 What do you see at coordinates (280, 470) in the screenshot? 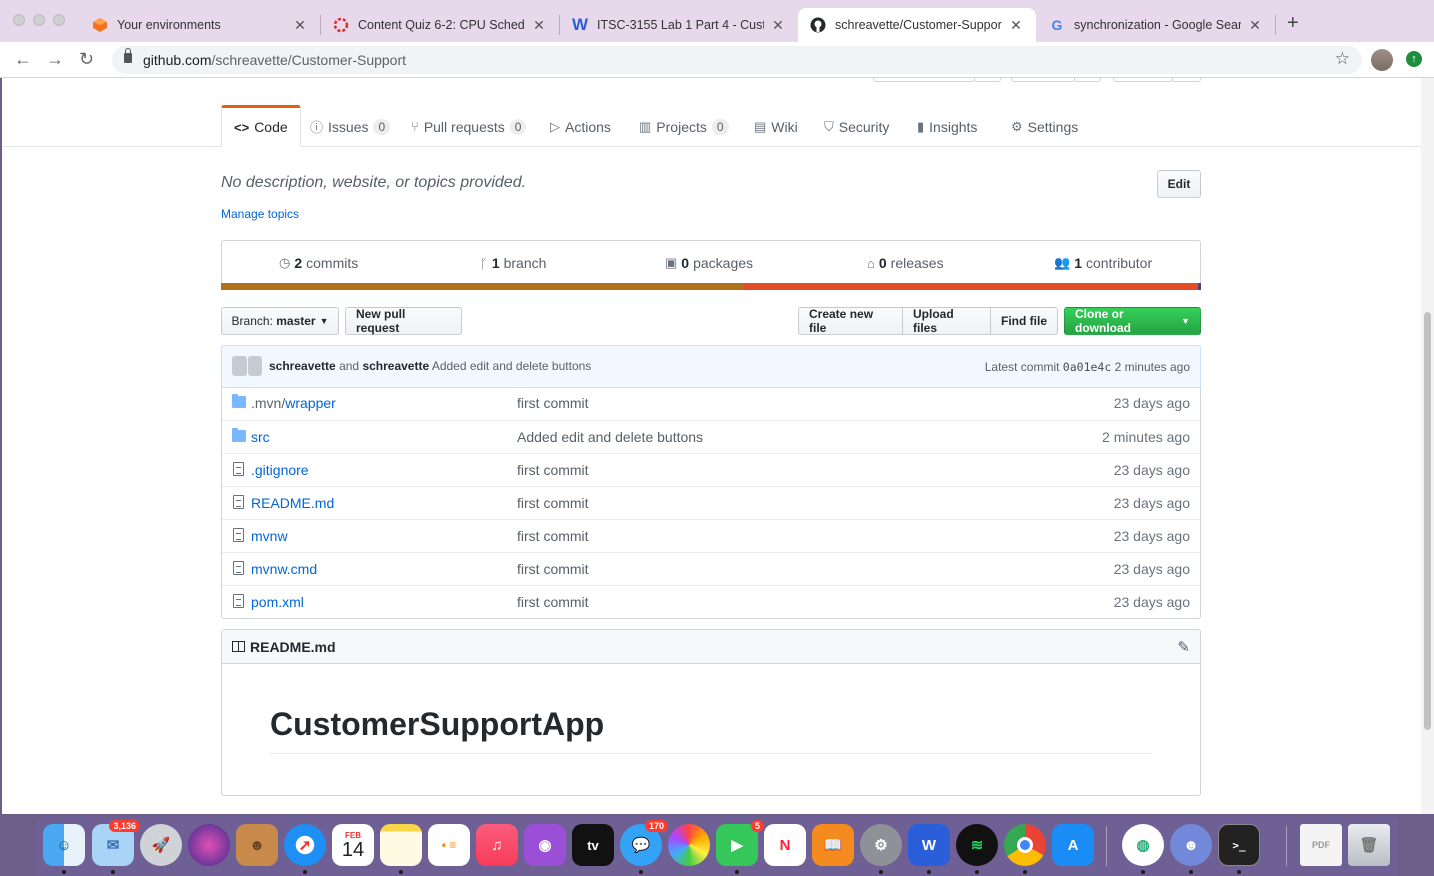
I see `file-name-link: .gitignore` at bounding box center [280, 470].